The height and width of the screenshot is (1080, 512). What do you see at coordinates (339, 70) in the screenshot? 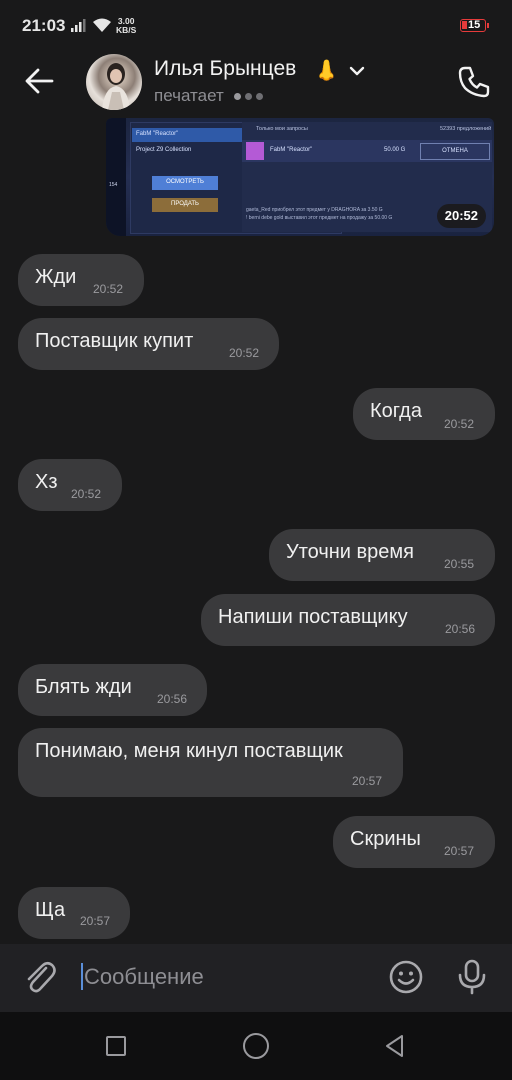
I see `name-extras: 👃` at bounding box center [339, 70].